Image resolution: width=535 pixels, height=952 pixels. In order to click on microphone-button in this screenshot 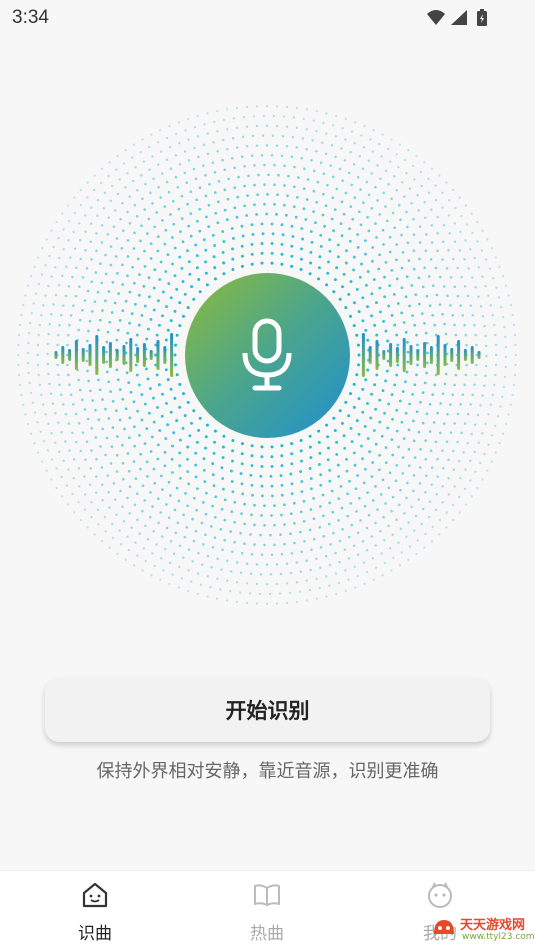, I will do `click(267, 355)`.